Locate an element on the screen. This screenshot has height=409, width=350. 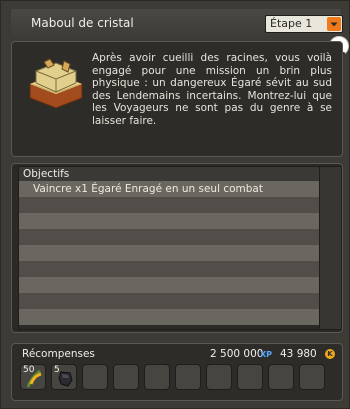
objectives-header: Objectifs is located at coordinates (169, 174).